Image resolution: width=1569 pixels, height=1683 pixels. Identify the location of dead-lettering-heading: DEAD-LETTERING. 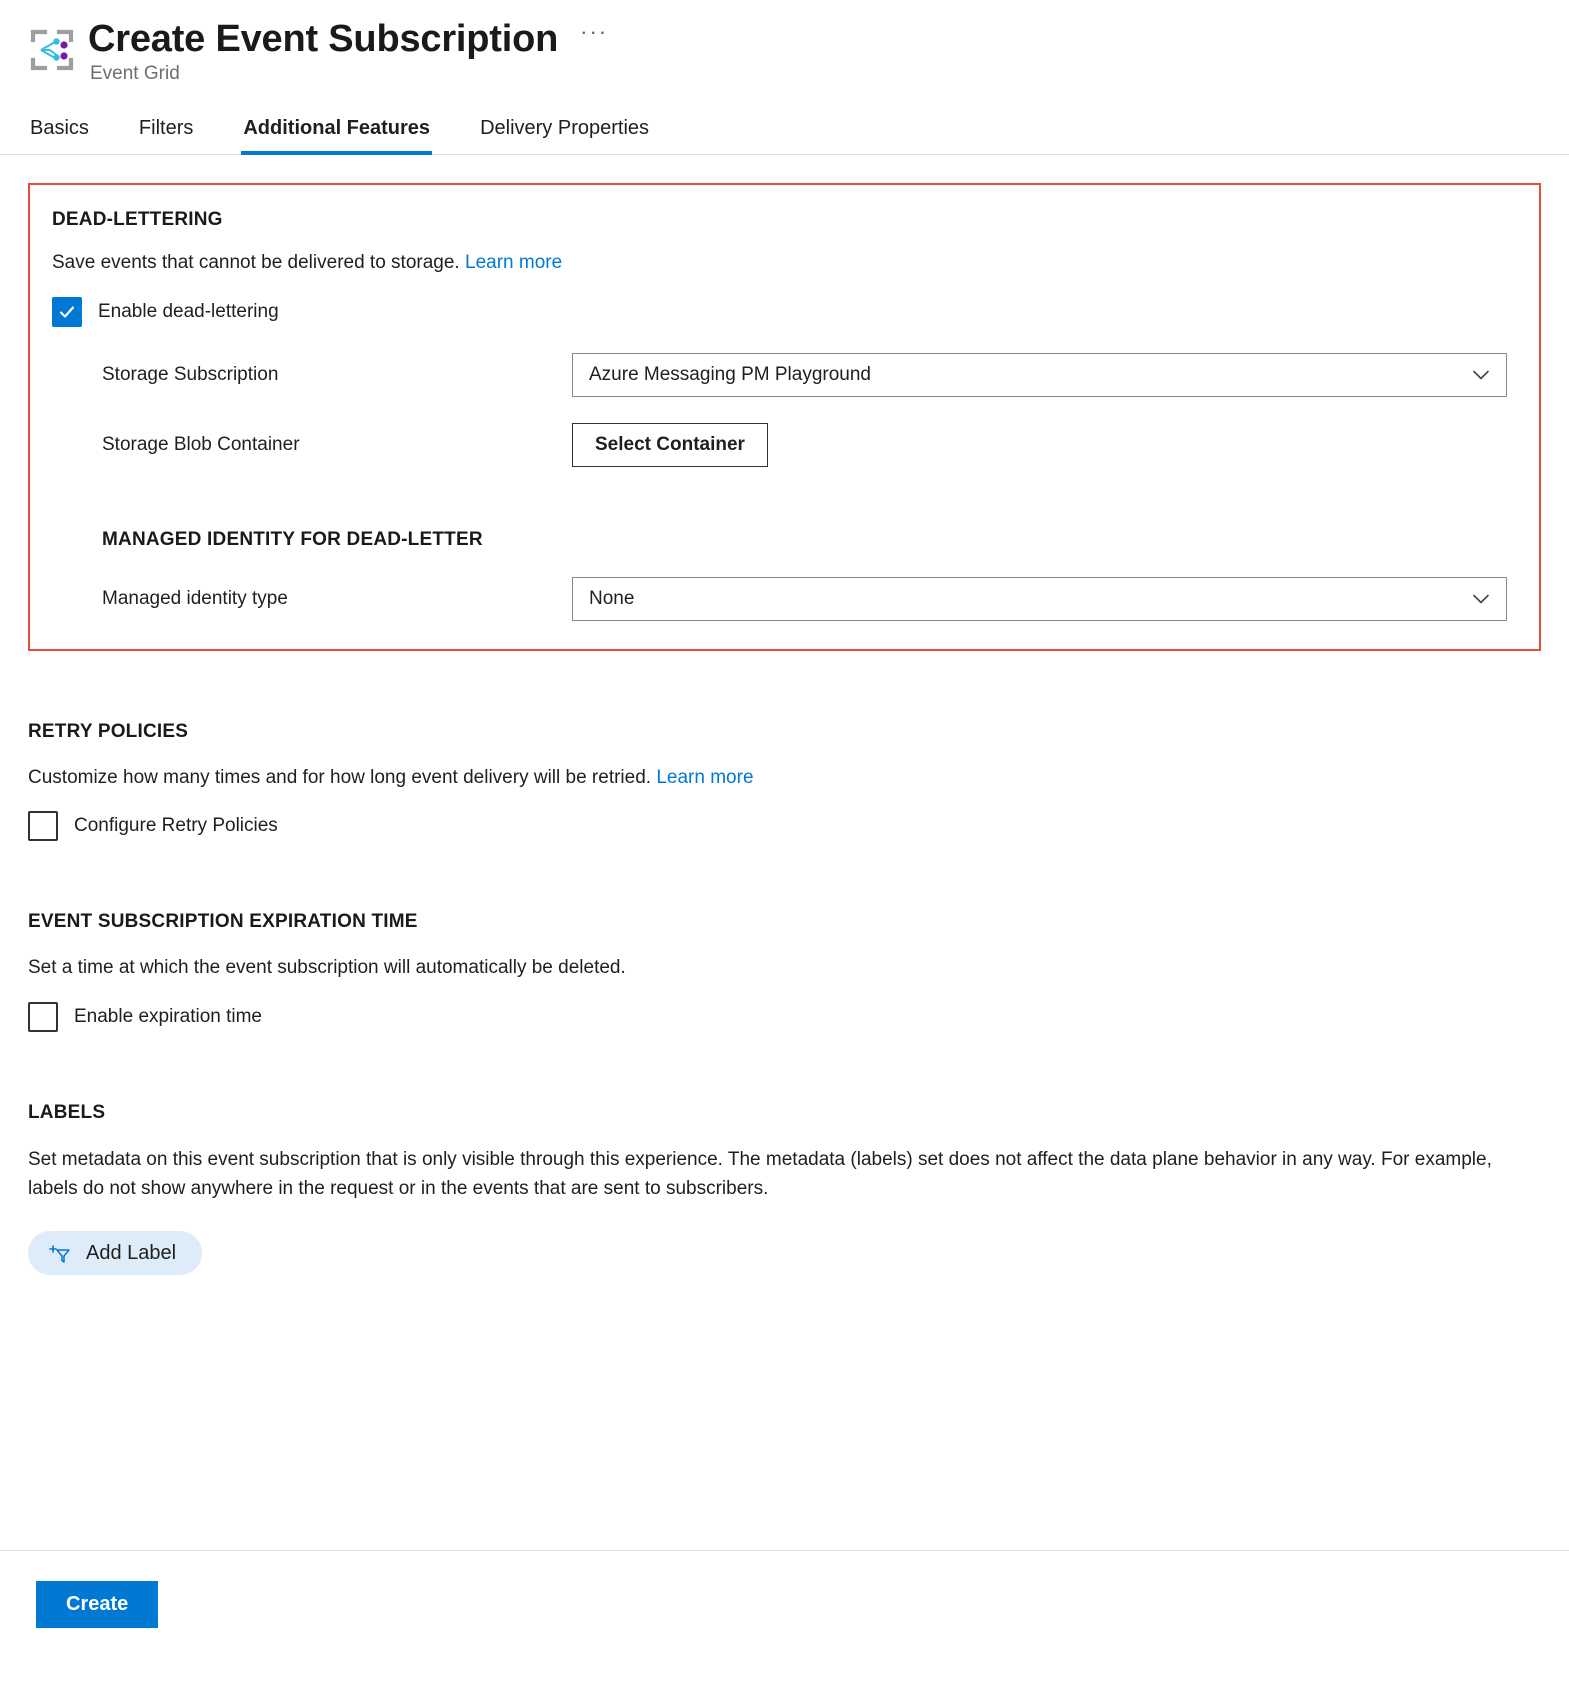
(137, 219).